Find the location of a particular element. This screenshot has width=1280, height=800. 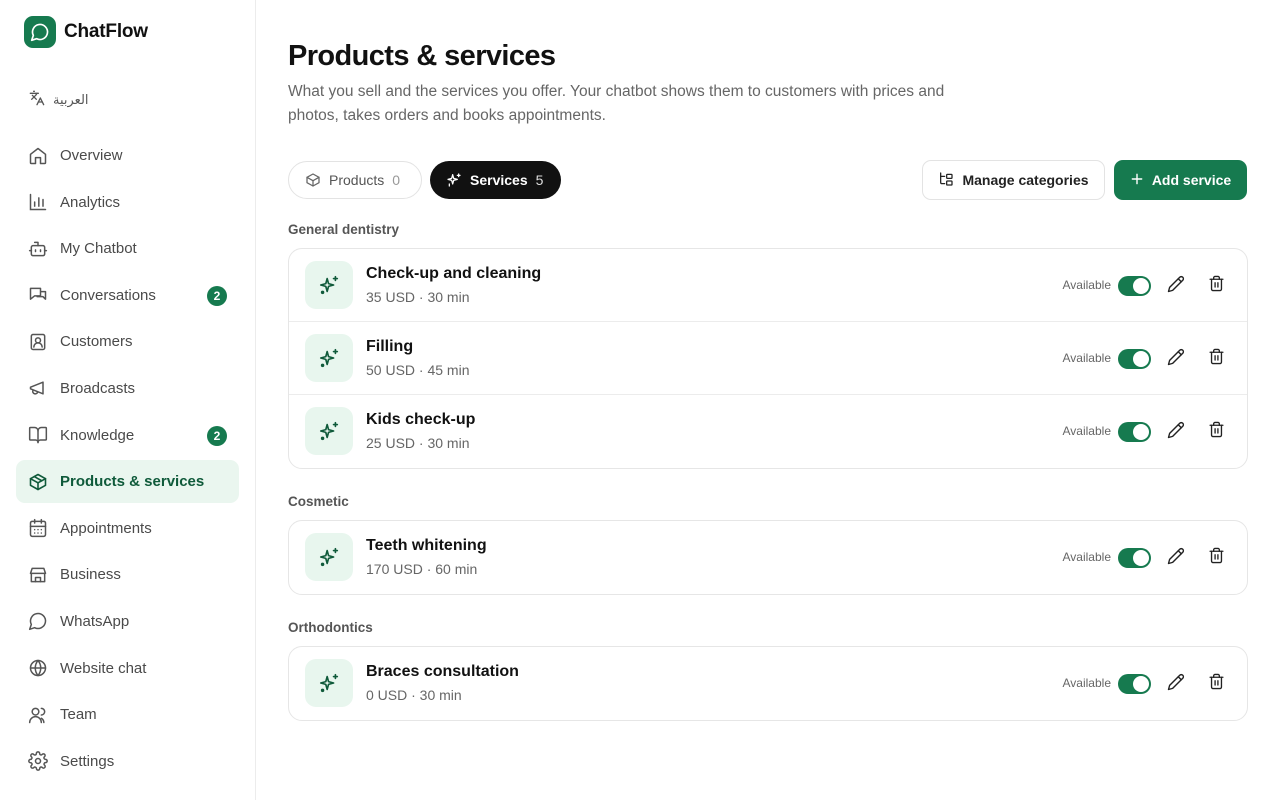

tab-label: Products is located at coordinates (357, 180).